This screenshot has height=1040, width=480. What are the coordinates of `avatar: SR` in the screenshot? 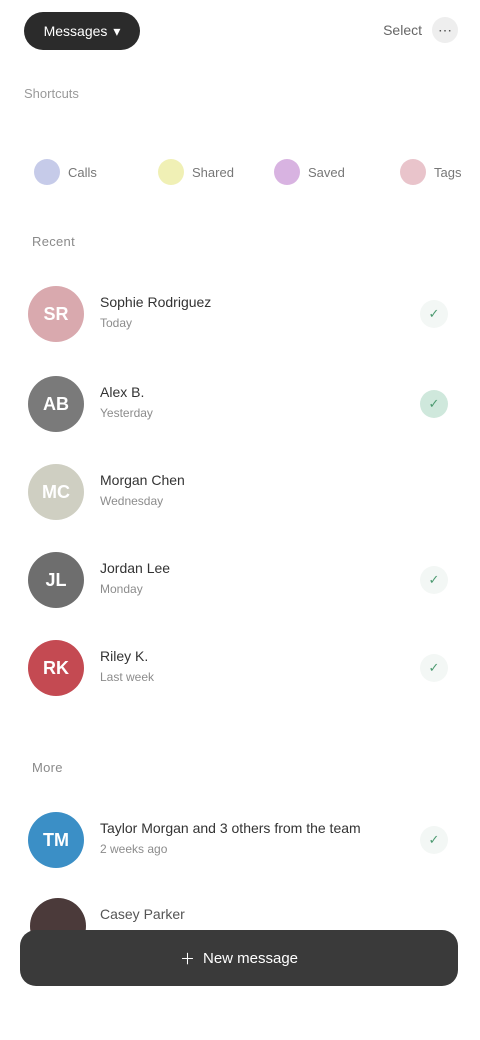 It's located at (56, 314).